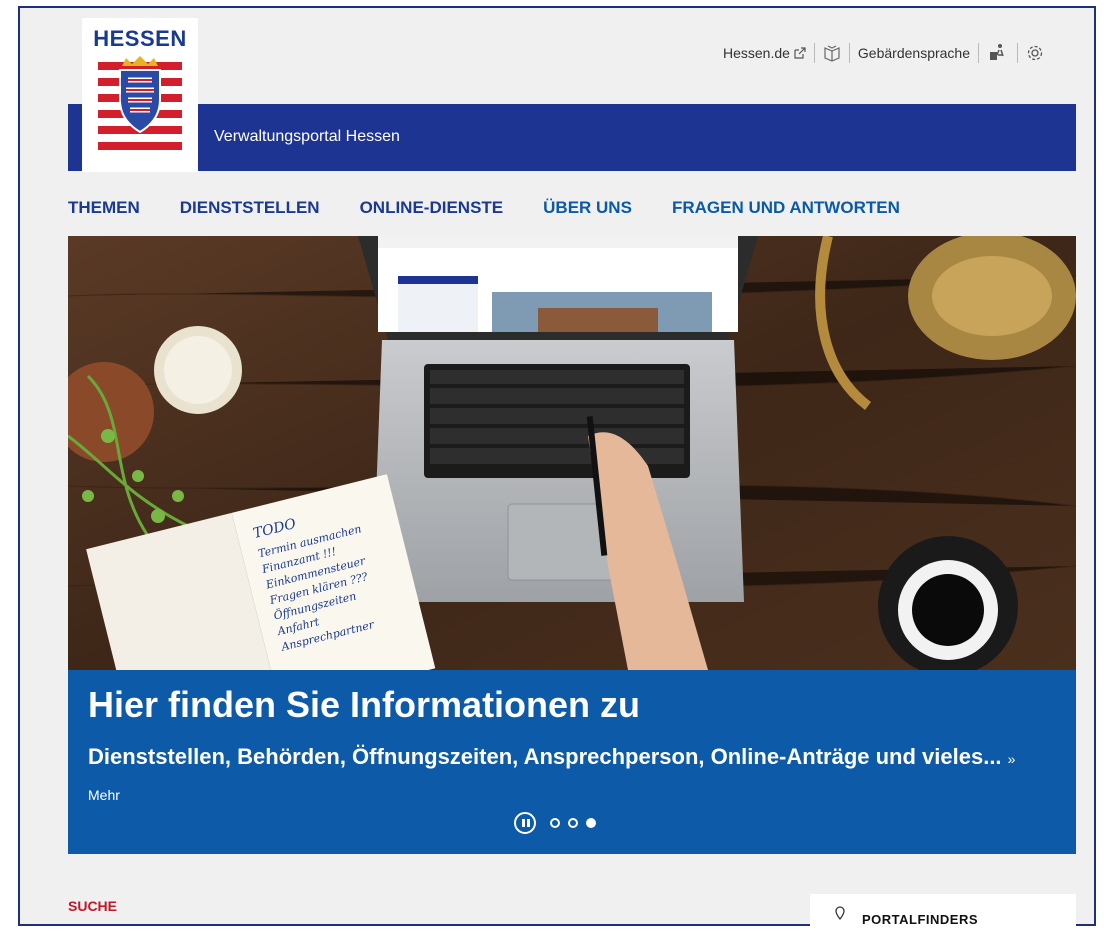  I want to click on sign-language-icon, so click(998, 53).